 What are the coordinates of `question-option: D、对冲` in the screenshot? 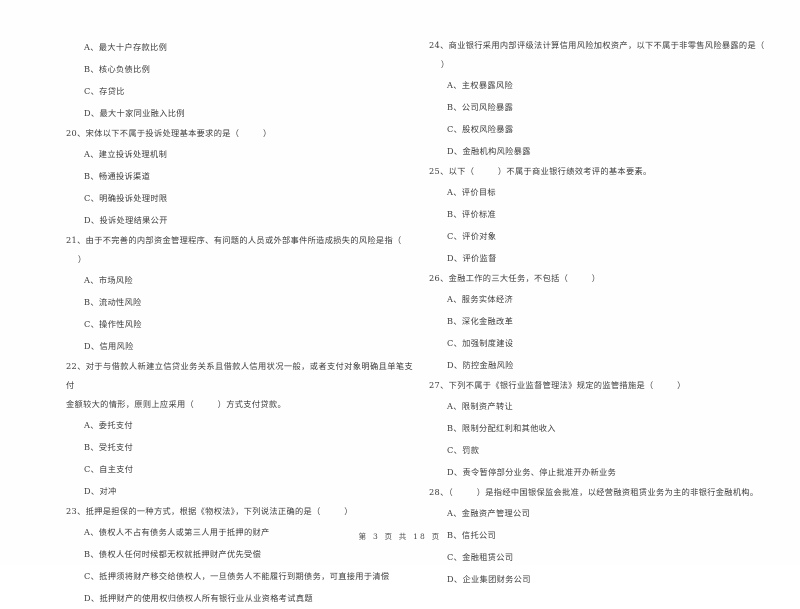 It's located at (100, 491).